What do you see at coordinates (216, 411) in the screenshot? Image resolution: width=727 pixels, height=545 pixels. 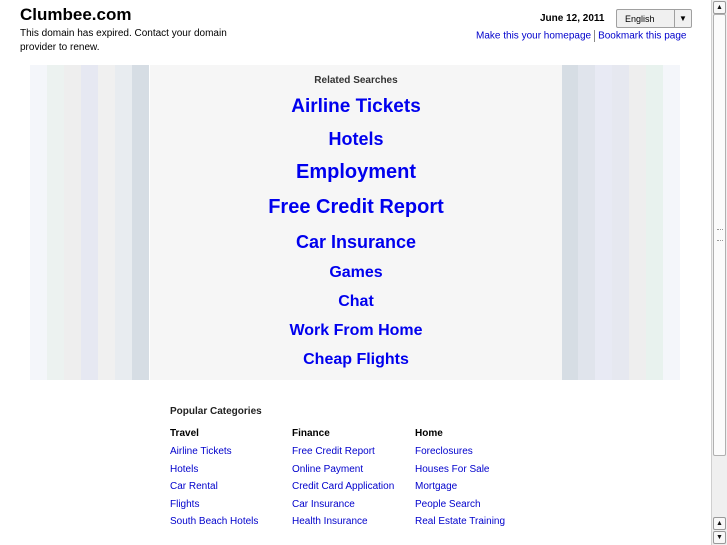 I see `popular-categories-title: Popular Categories` at bounding box center [216, 411].